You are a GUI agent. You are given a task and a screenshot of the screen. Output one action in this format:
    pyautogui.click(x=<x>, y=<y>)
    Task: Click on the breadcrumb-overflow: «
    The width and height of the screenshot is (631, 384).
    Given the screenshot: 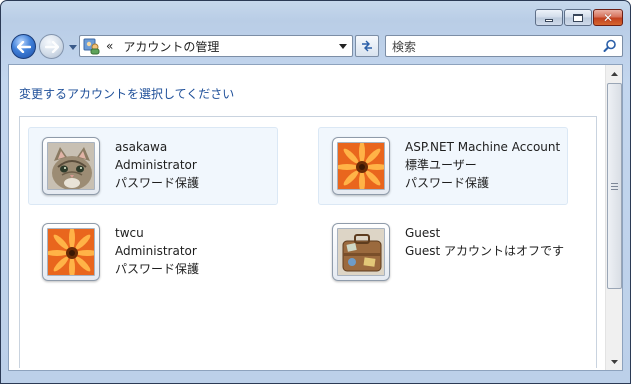 What is the action you would take?
    pyautogui.click(x=109, y=46)
    